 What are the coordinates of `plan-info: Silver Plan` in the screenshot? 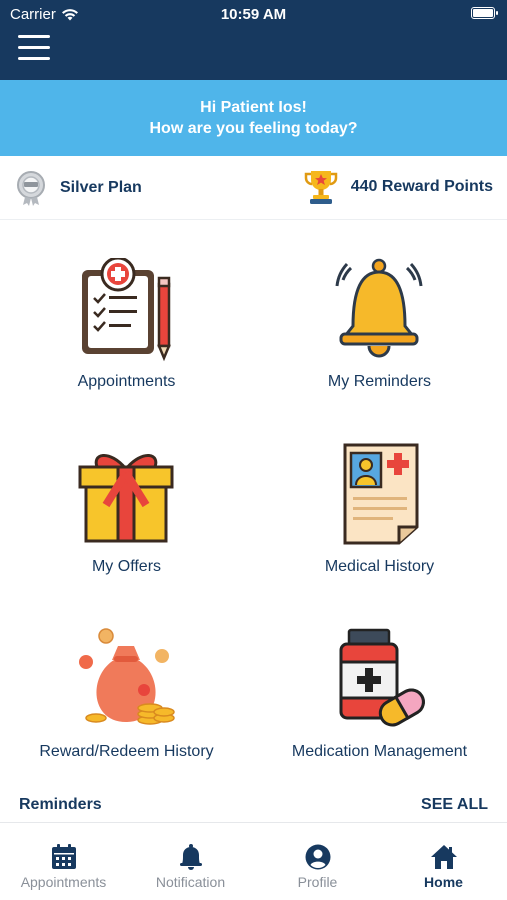 It's located at (79, 188).